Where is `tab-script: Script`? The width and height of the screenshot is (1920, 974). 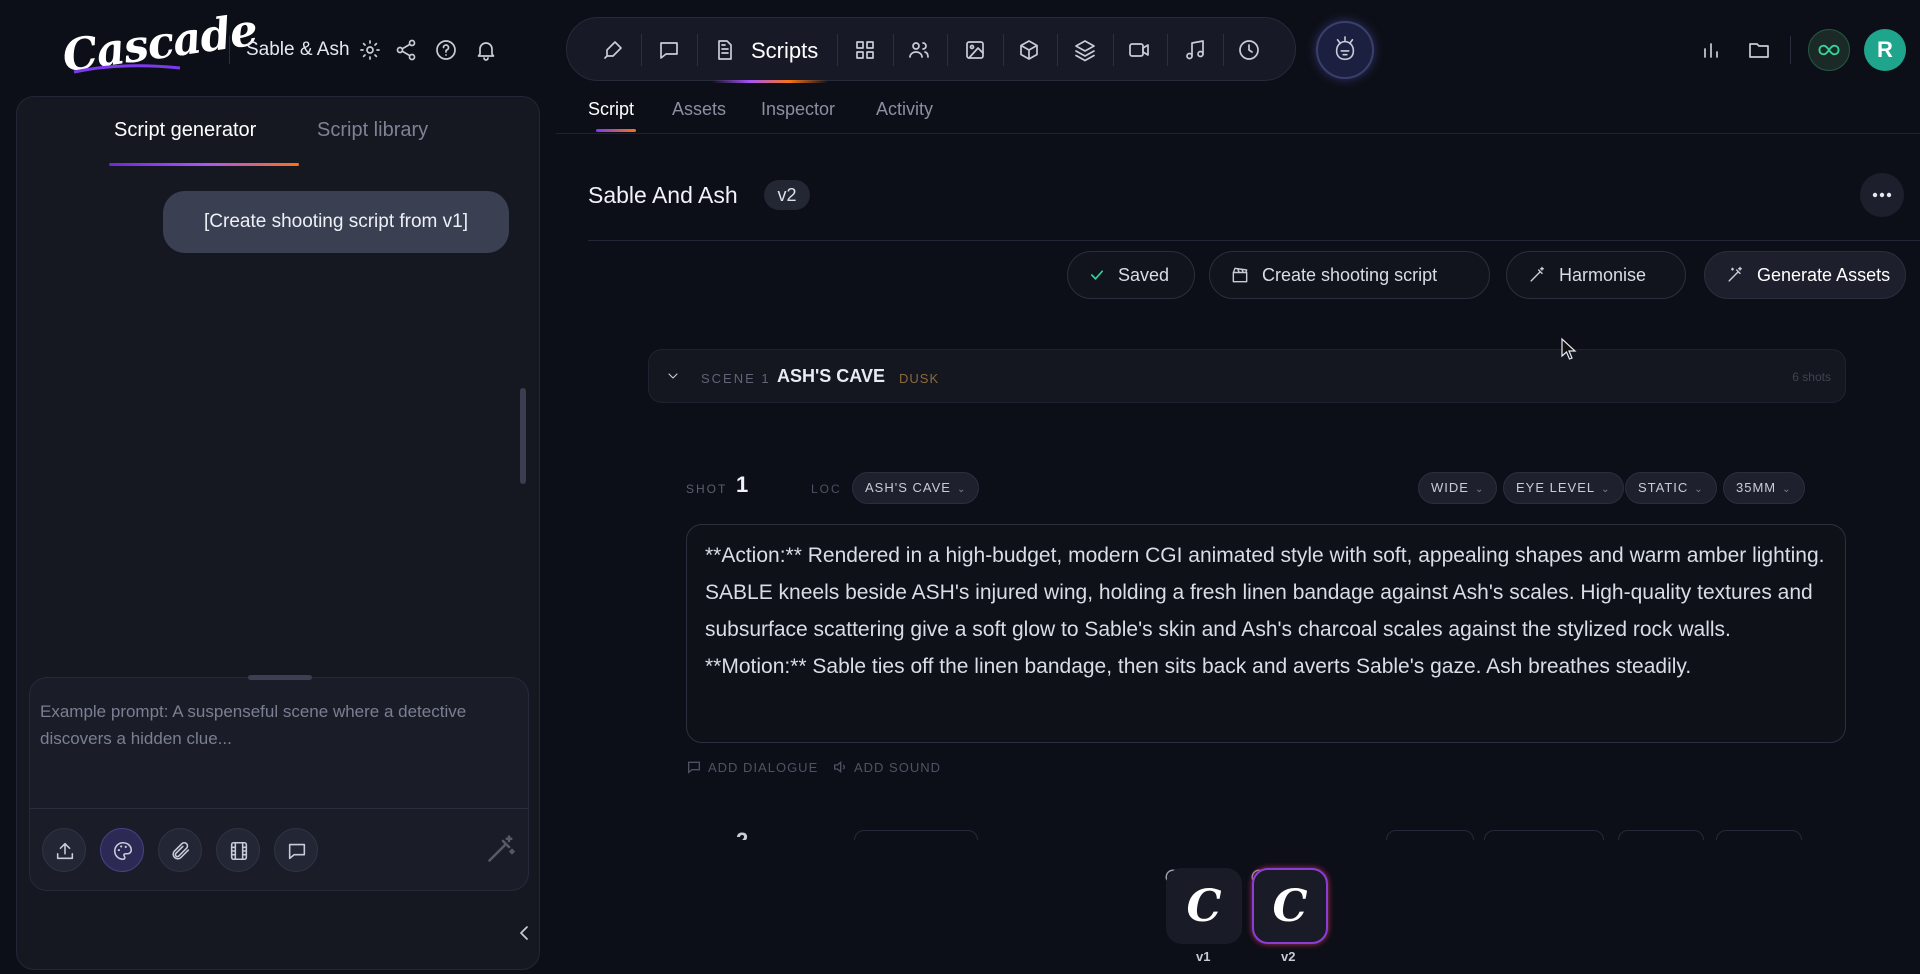 tab-script: Script is located at coordinates (611, 109).